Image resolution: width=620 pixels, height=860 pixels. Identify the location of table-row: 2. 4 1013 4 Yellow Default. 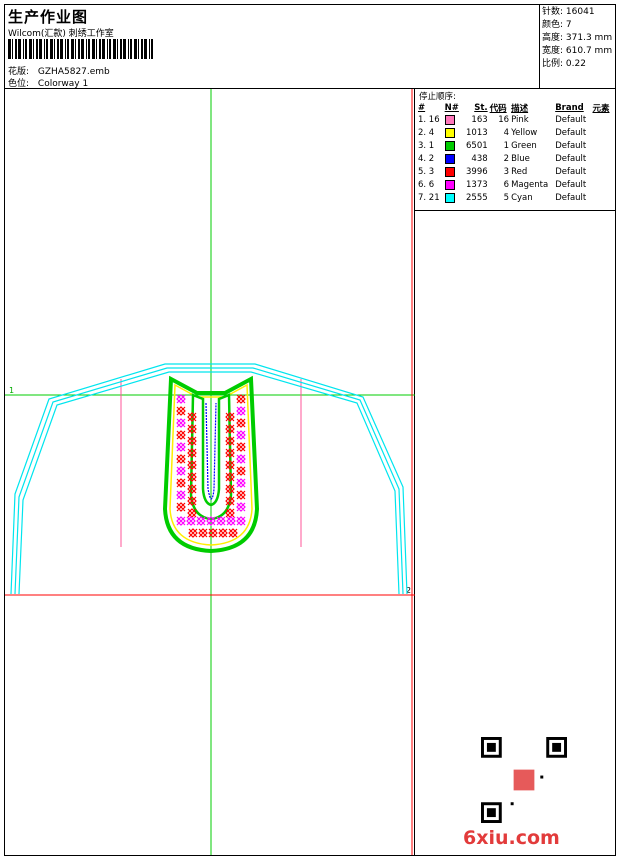
(502, 132).